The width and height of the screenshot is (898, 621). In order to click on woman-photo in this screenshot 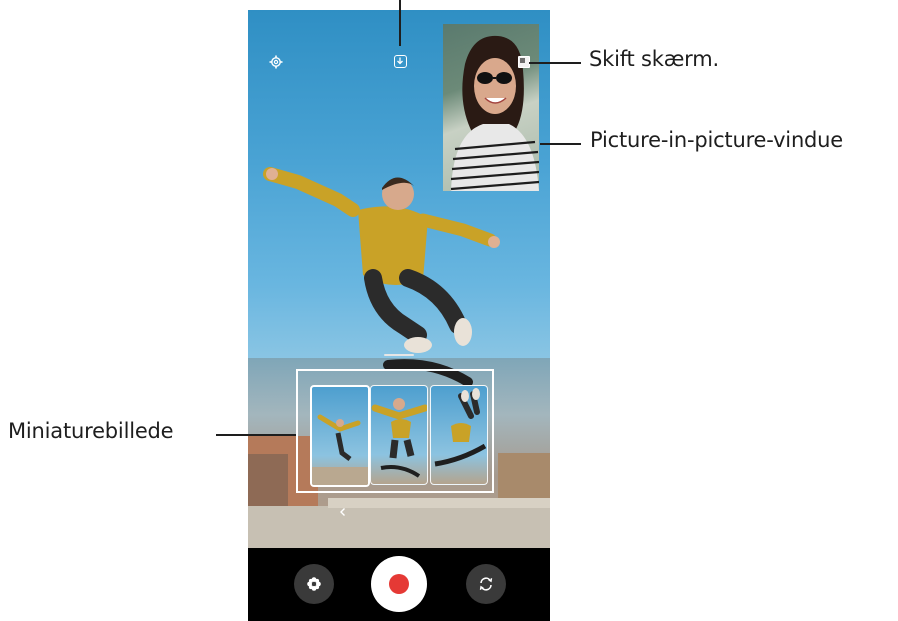, I will do `click(494, 113)`.